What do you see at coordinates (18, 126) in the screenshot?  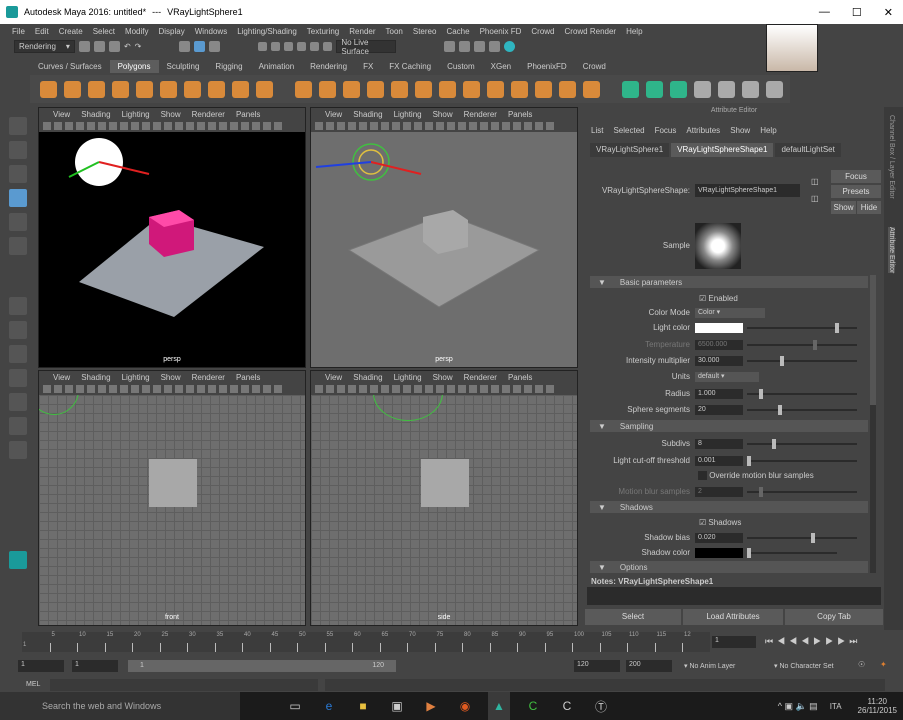 I see `select-tool-icon` at bounding box center [18, 126].